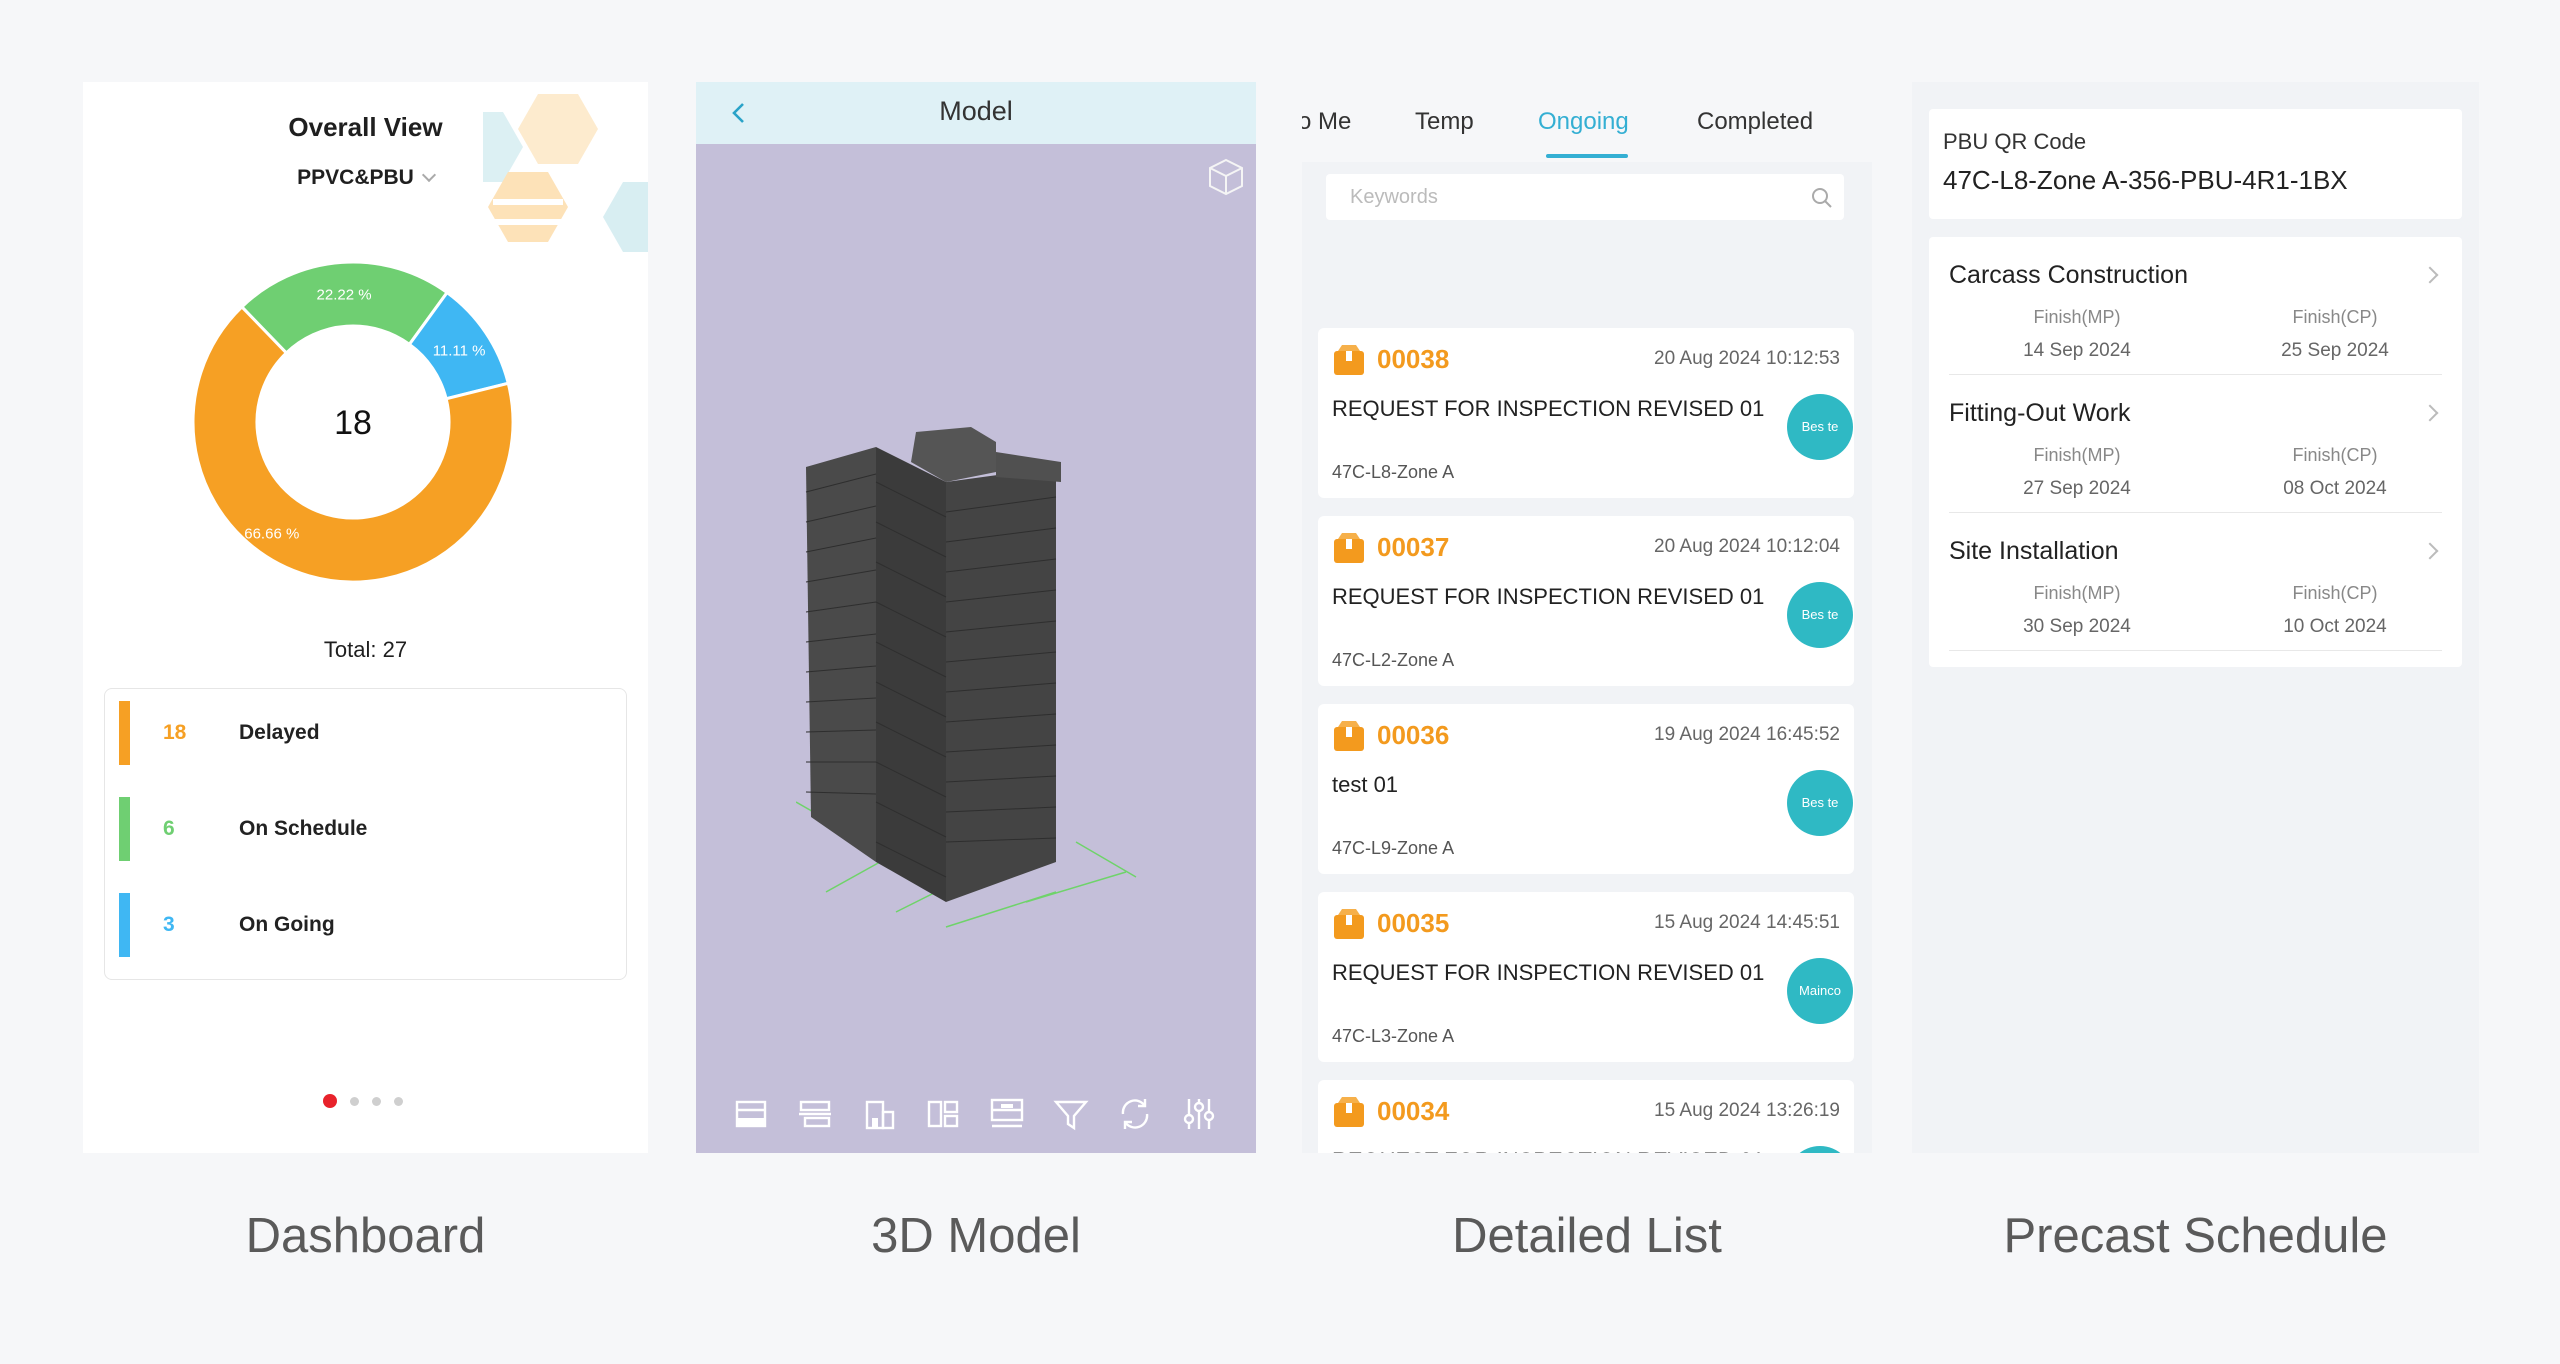 The width and height of the screenshot is (2560, 1364). What do you see at coordinates (1007, 1114) in the screenshot?
I see `floors-icon` at bounding box center [1007, 1114].